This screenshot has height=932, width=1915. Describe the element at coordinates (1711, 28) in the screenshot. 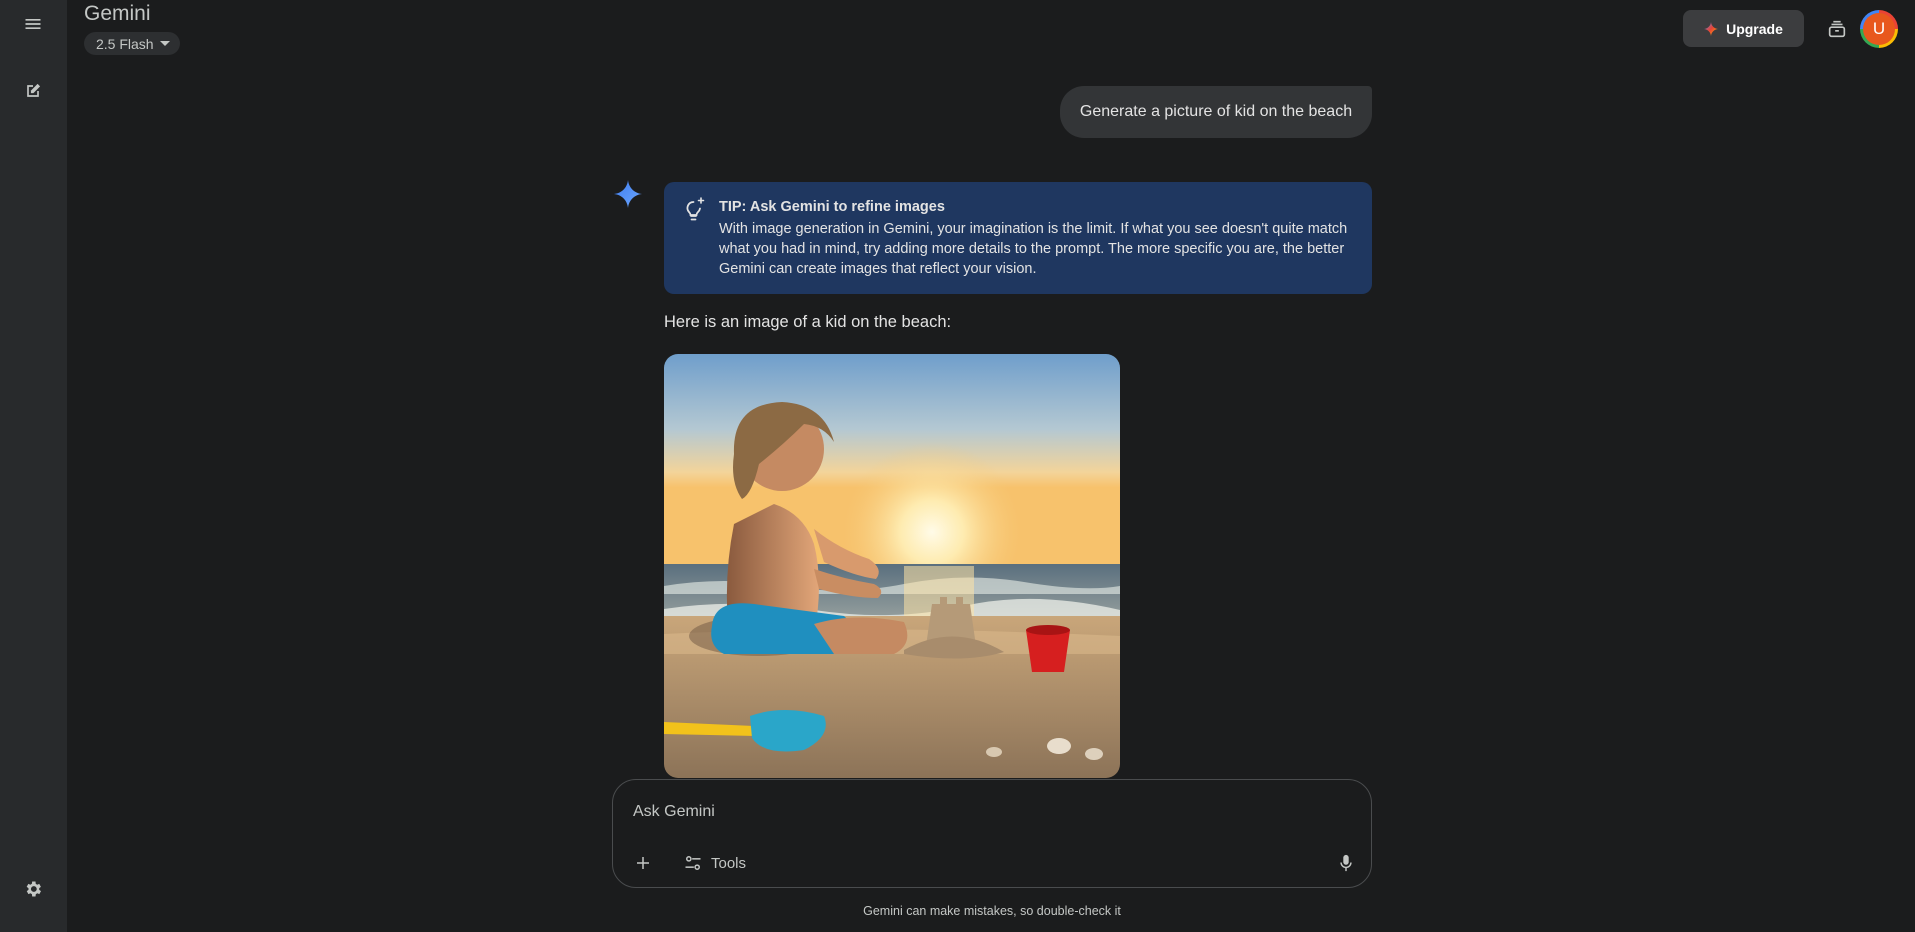

I see `gemini-spark-icon` at that location.